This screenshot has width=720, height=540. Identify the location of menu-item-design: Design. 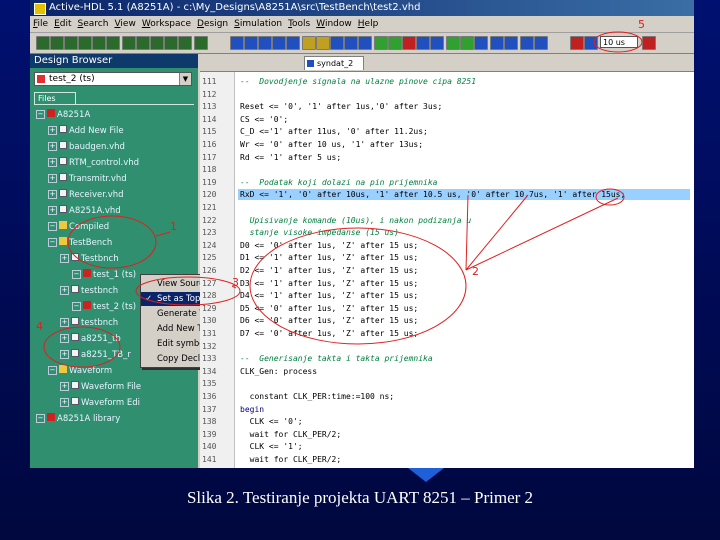
(212, 24).